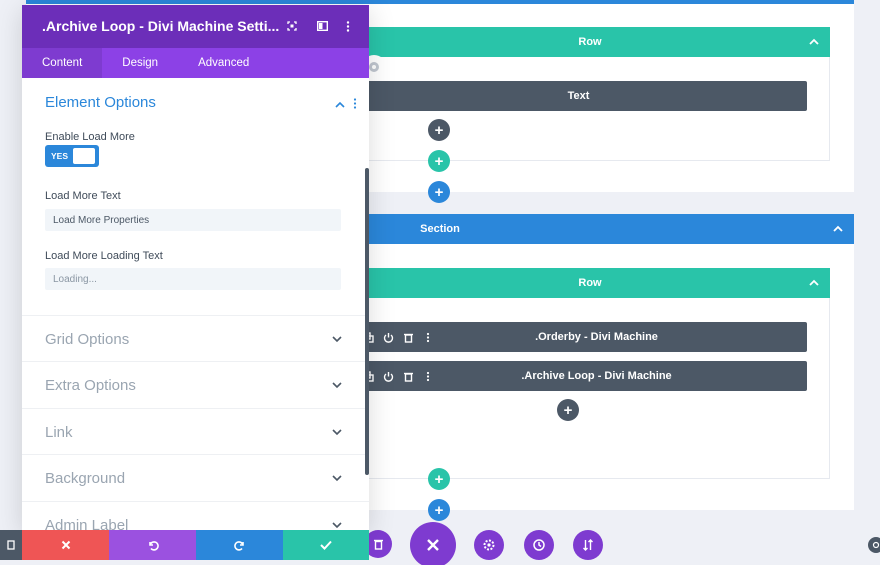  I want to click on tab-design: Design, so click(140, 63).